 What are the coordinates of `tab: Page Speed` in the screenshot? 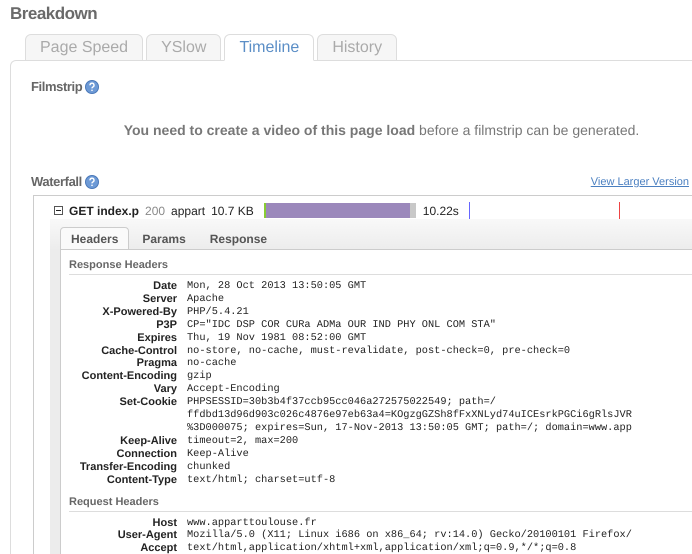 It's located at (84, 47).